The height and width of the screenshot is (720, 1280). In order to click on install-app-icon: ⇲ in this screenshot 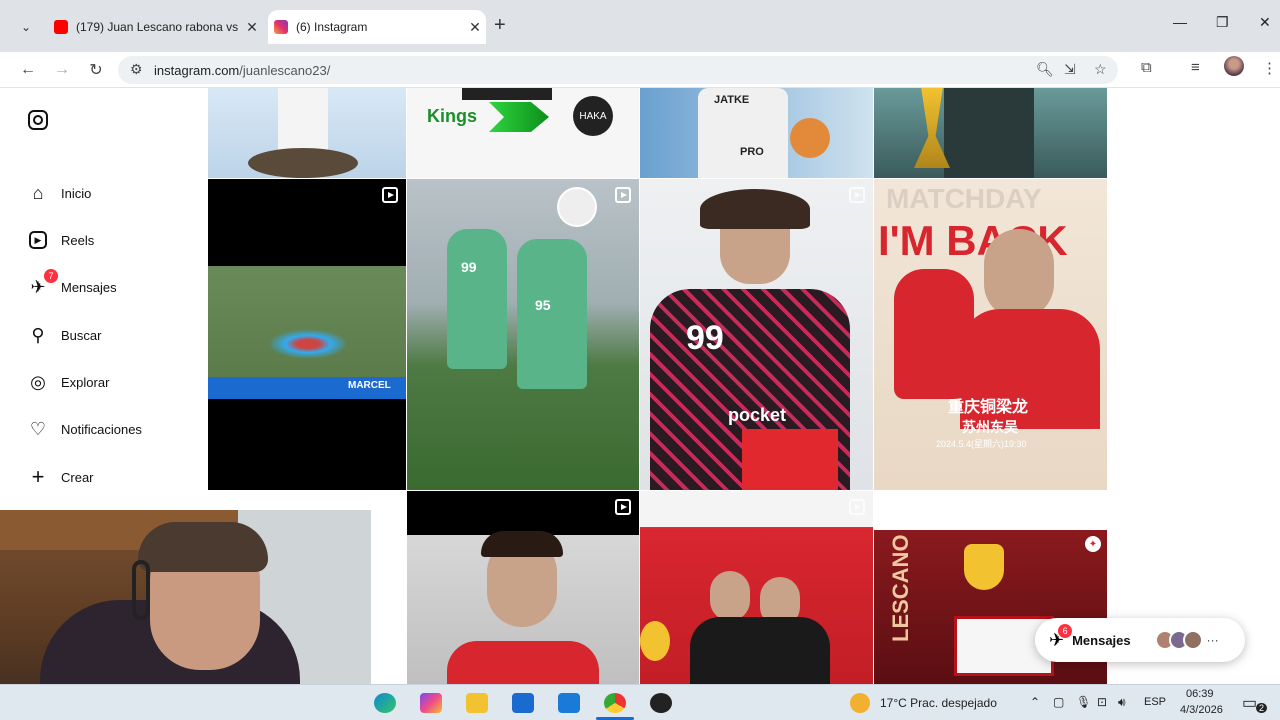, I will do `click(1070, 69)`.